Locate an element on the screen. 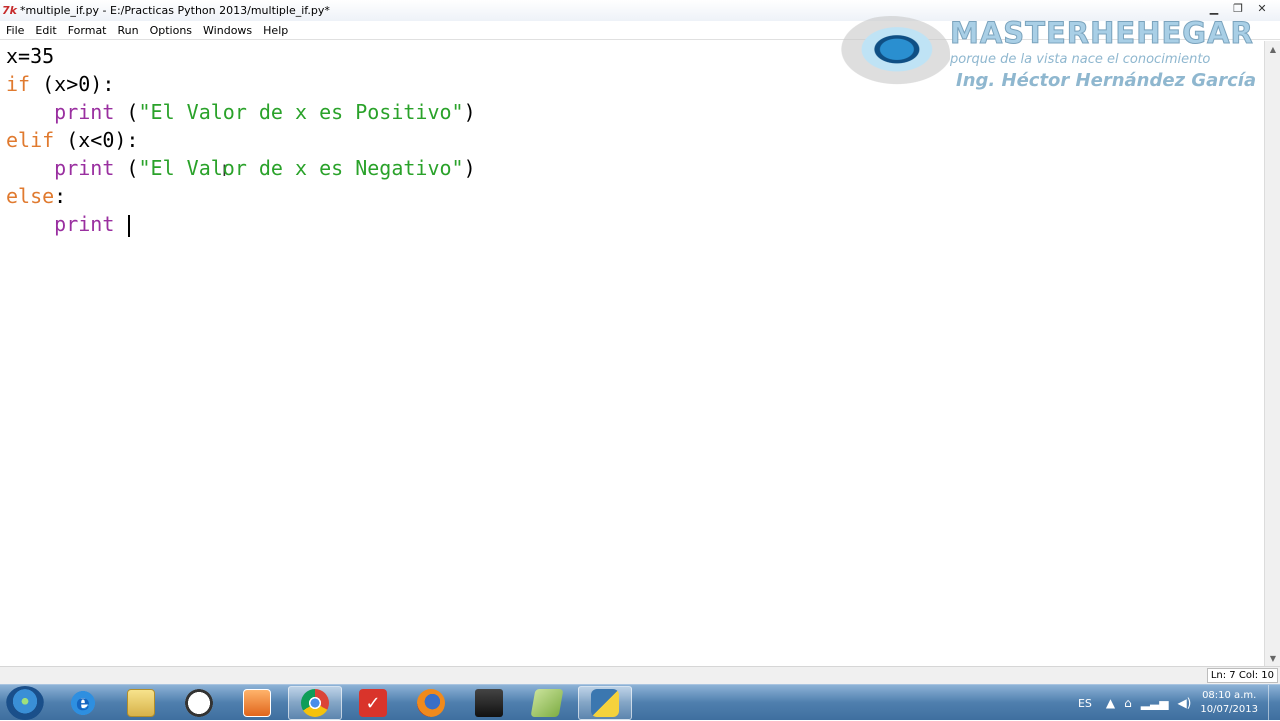  scroll-down-arrow-icon: ▼ is located at coordinates (1272, 658).